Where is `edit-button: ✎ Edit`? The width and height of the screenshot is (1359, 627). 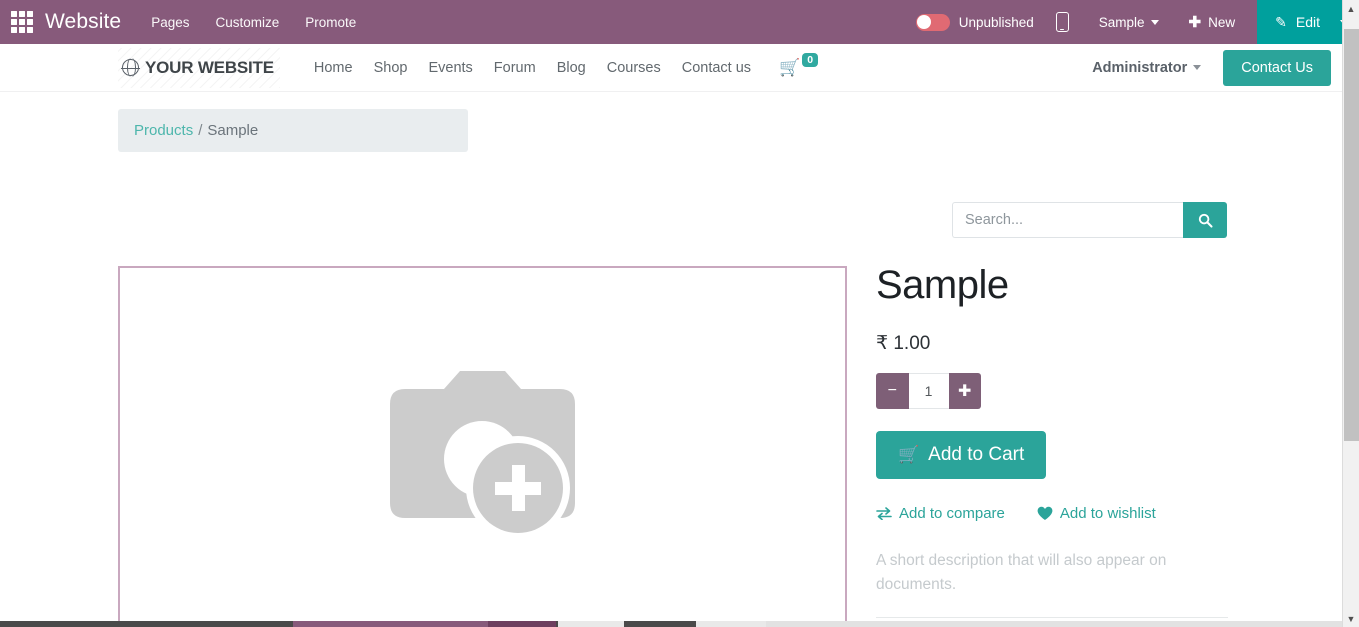 edit-button: ✎ Edit is located at coordinates (1296, 22).